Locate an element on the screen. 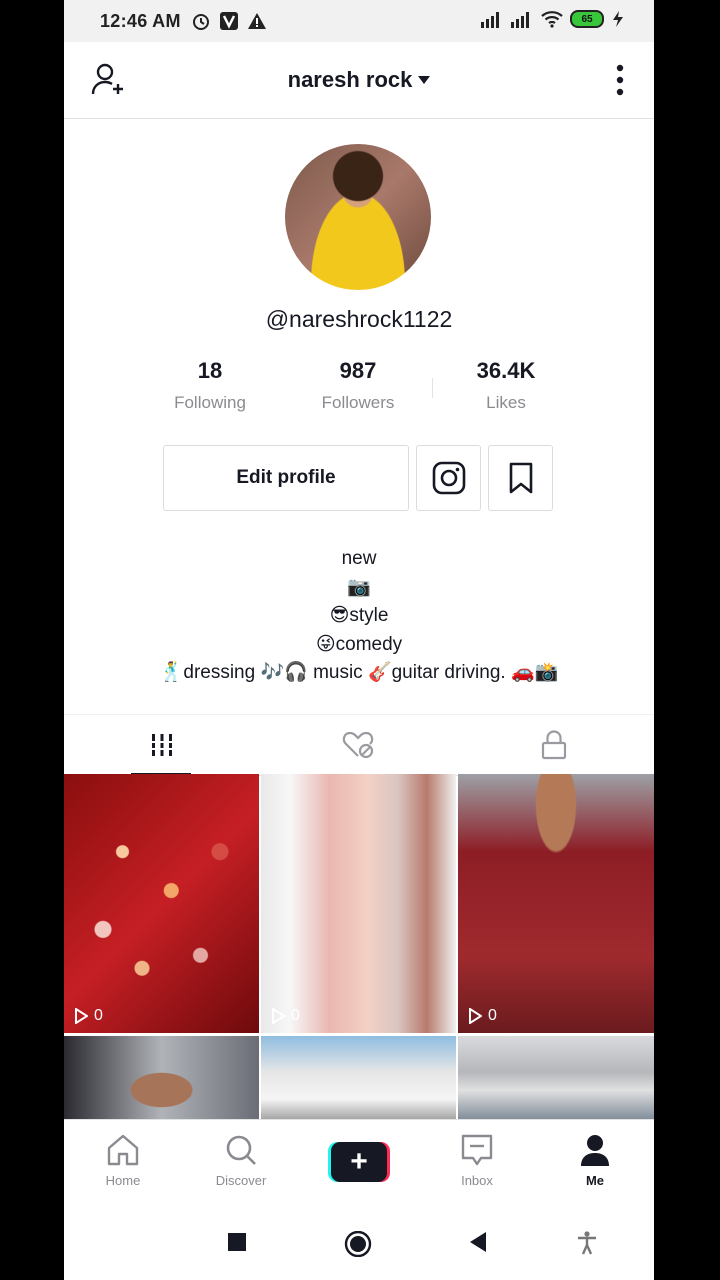 This screenshot has width=720, height=1280. nav-inbox: Inbox is located at coordinates (477, 1161).